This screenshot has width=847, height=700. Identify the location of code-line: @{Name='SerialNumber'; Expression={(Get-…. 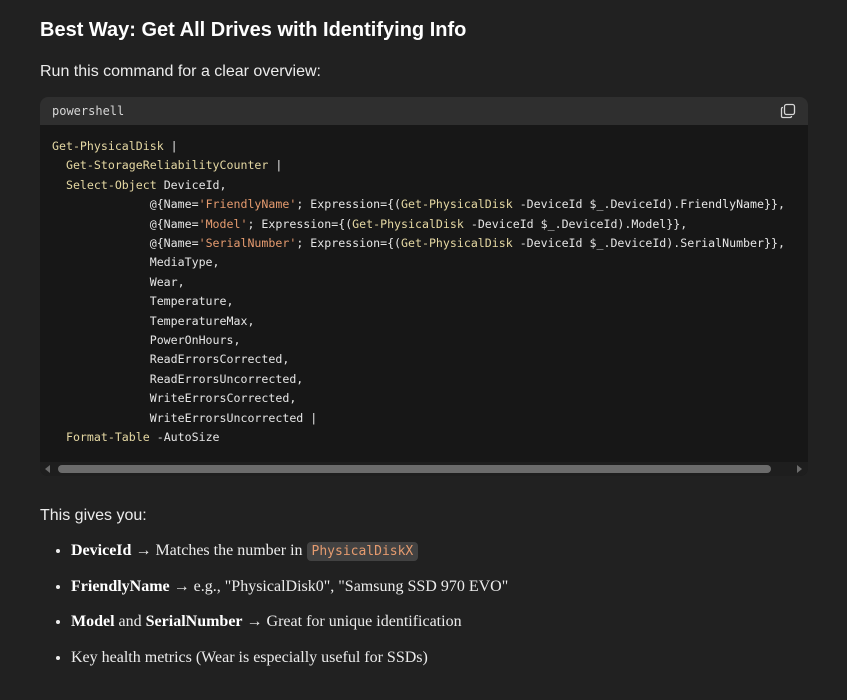
(418, 243).